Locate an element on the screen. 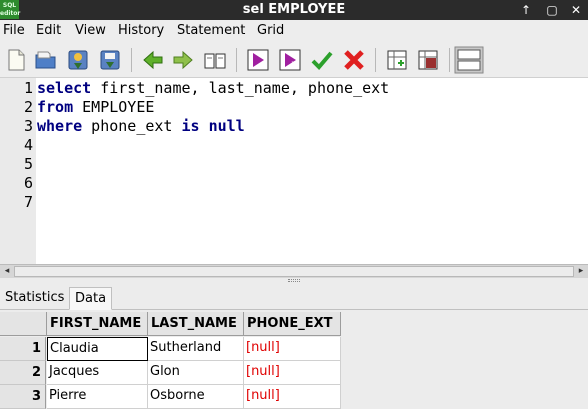 Image resolution: width=588 pixels, height=409 pixels. editor-horizontal-scrollbar: ◂ ▸ is located at coordinates (294, 271).